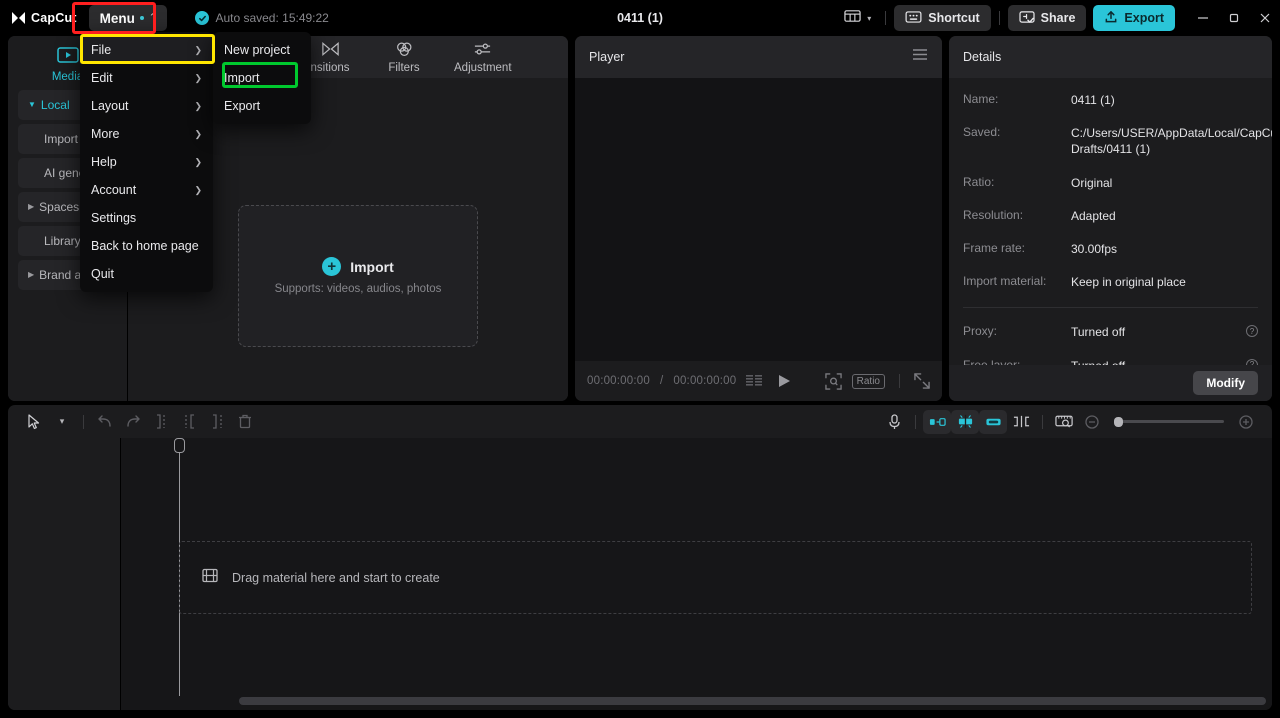 The width and height of the screenshot is (1280, 718). I want to click on menu-item-settings-label: Settings, so click(114, 218).